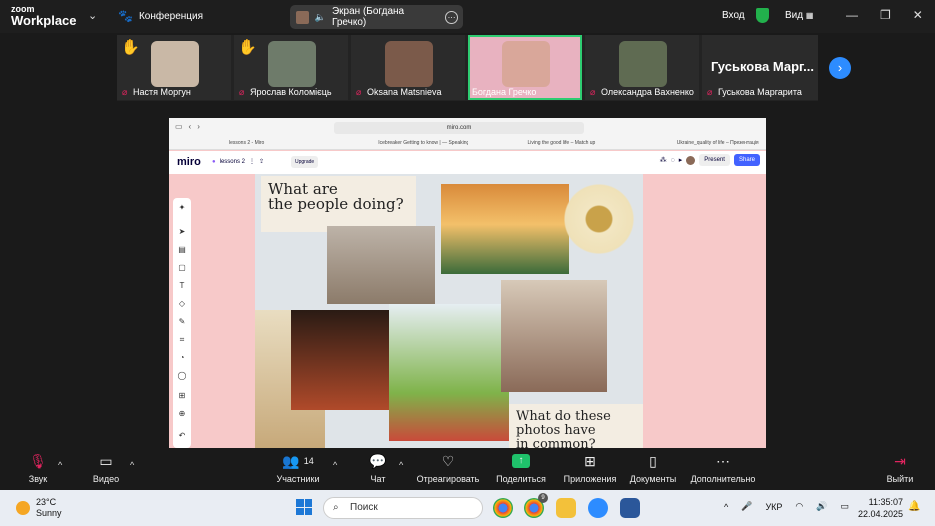 The height and width of the screenshot is (526, 935). What do you see at coordinates (653, 466) in the screenshot?
I see `documents-button: ▯ Документы` at bounding box center [653, 466].